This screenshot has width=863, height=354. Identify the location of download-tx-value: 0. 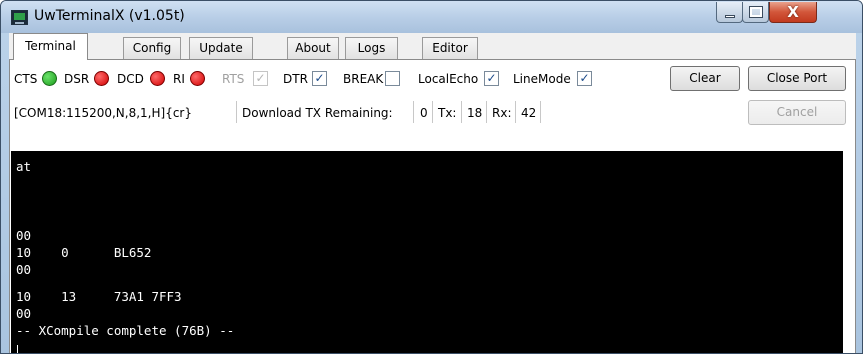
(424, 113).